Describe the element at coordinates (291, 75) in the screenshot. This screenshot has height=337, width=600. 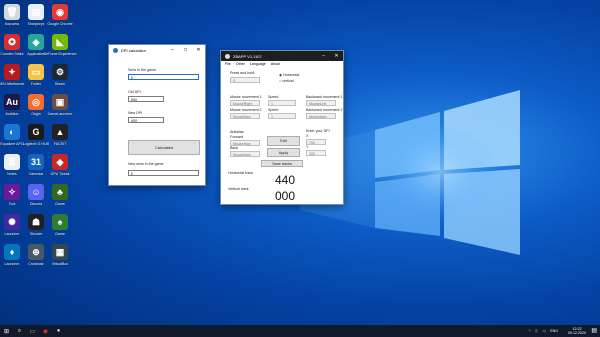
I see `radio-horizontal-label: Horizontal` at that location.